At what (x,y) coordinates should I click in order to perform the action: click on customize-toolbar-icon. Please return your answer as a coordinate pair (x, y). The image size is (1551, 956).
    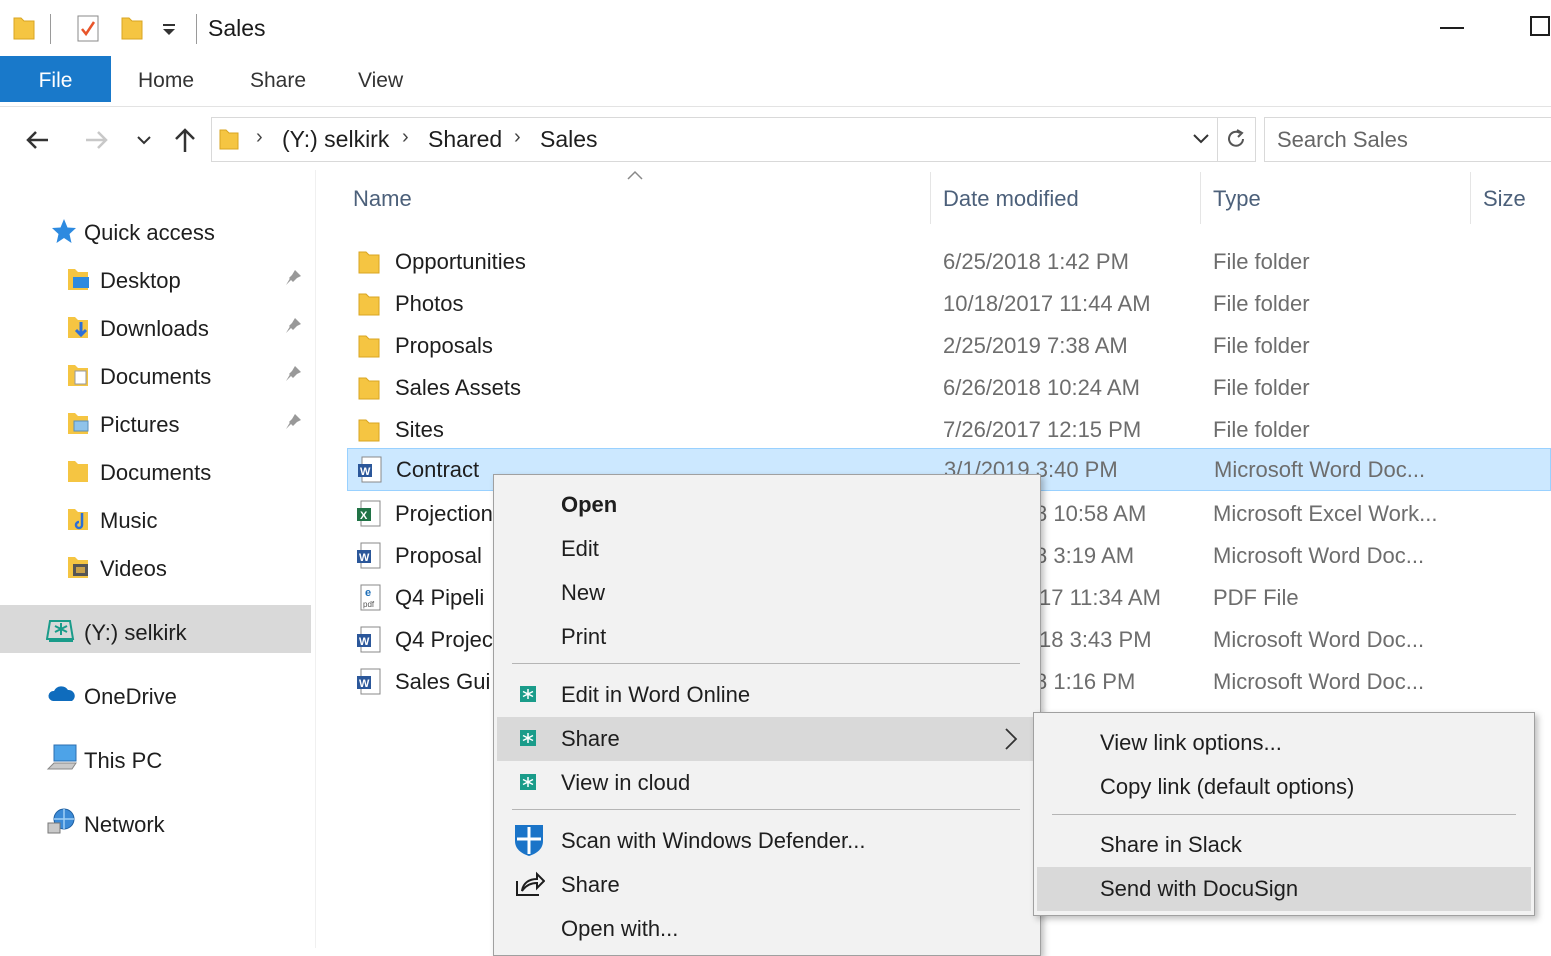
    Looking at the image, I should click on (170, 30).